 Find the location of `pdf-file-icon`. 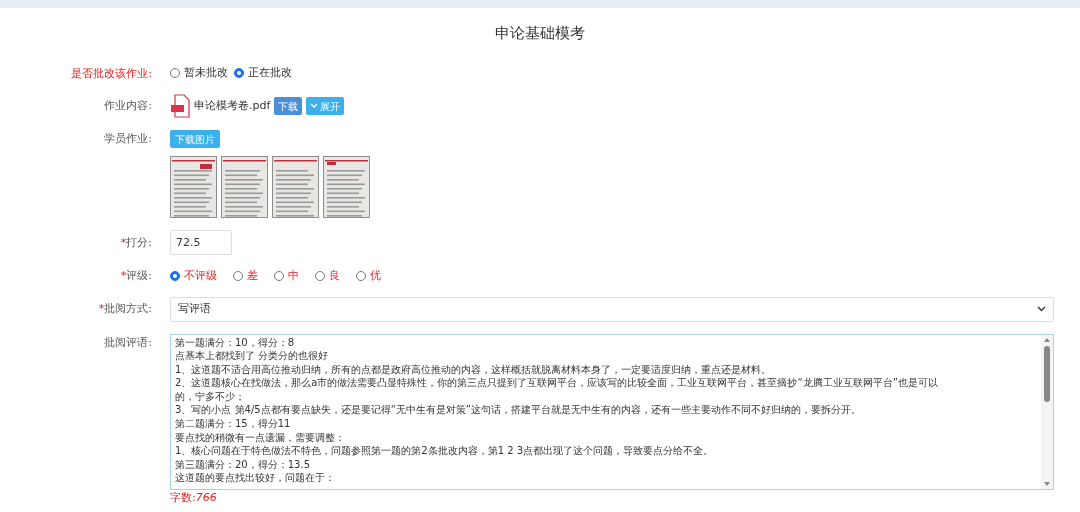

pdf-file-icon is located at coordinates (180, 106).